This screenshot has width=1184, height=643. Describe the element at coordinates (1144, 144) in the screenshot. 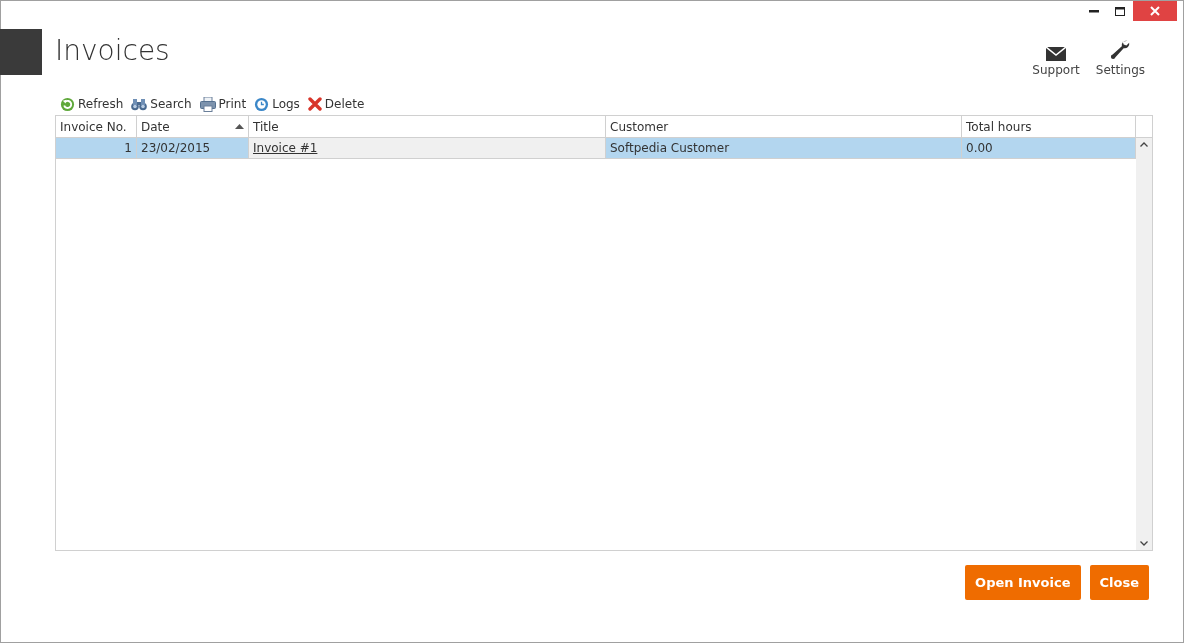

I see `scroll-up-icon` at that location.